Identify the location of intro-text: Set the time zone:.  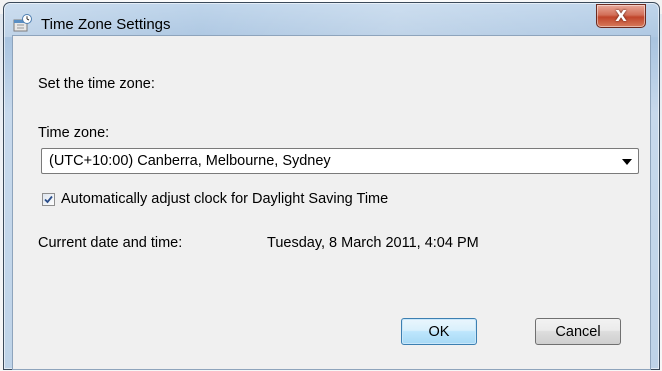
(96, 84).